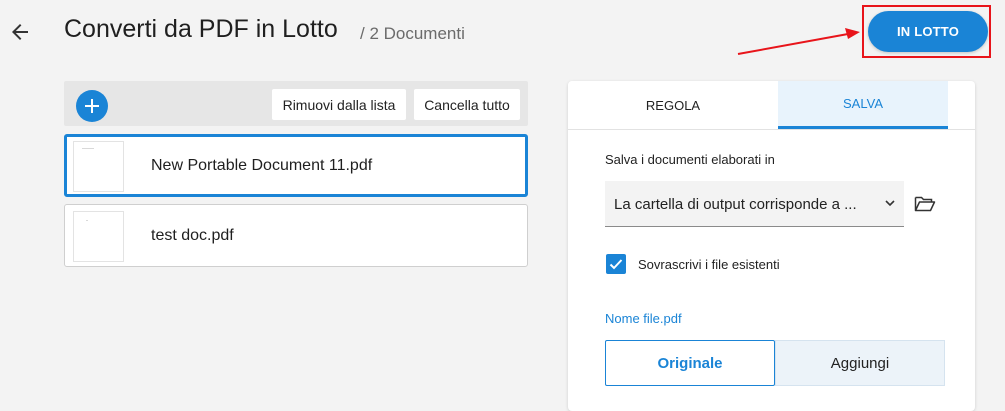 This screenshot has height=411, width=1005. What do you see at coordinates (262, 165) in the screenshot?
I see `file-name: New Portable Document 11.pdf` at bounding box center [262, 165].